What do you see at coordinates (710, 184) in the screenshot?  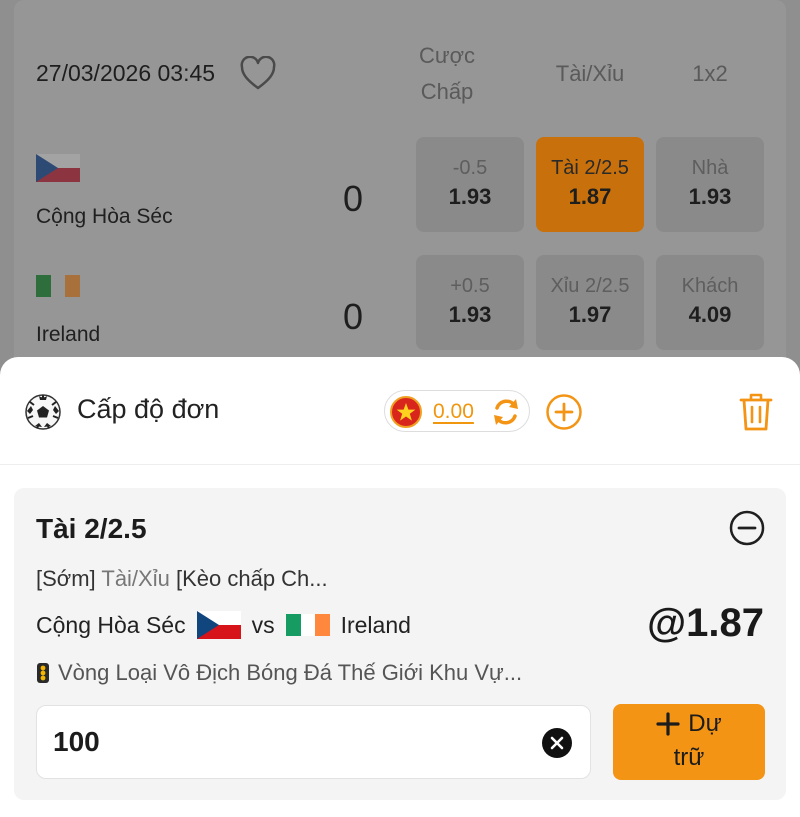 I see `odds-home-win: Nhà 1.93` at bounding box center [710, 184].